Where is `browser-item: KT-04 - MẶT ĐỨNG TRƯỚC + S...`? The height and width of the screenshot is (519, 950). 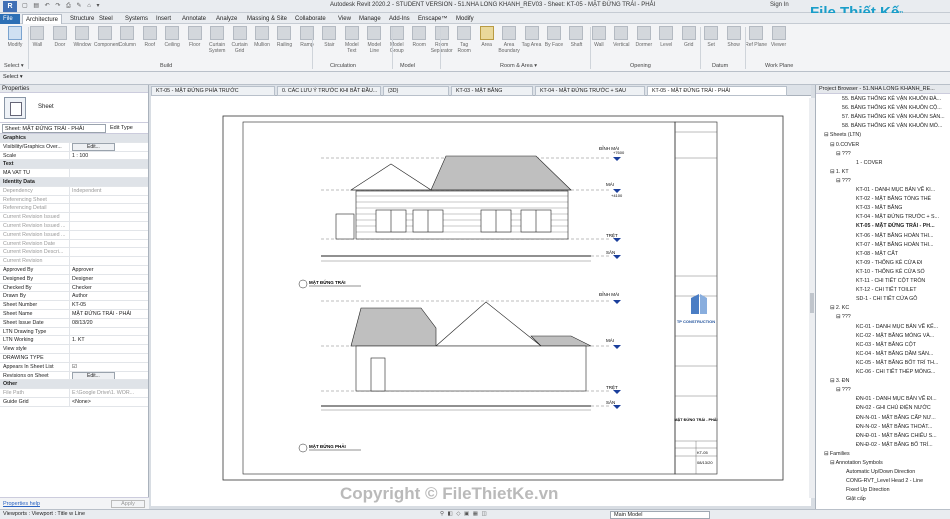 browser-item: KT-04 - MẶT ĐỨNG TRƯỚC + S... is located at coordinates (897, 217).